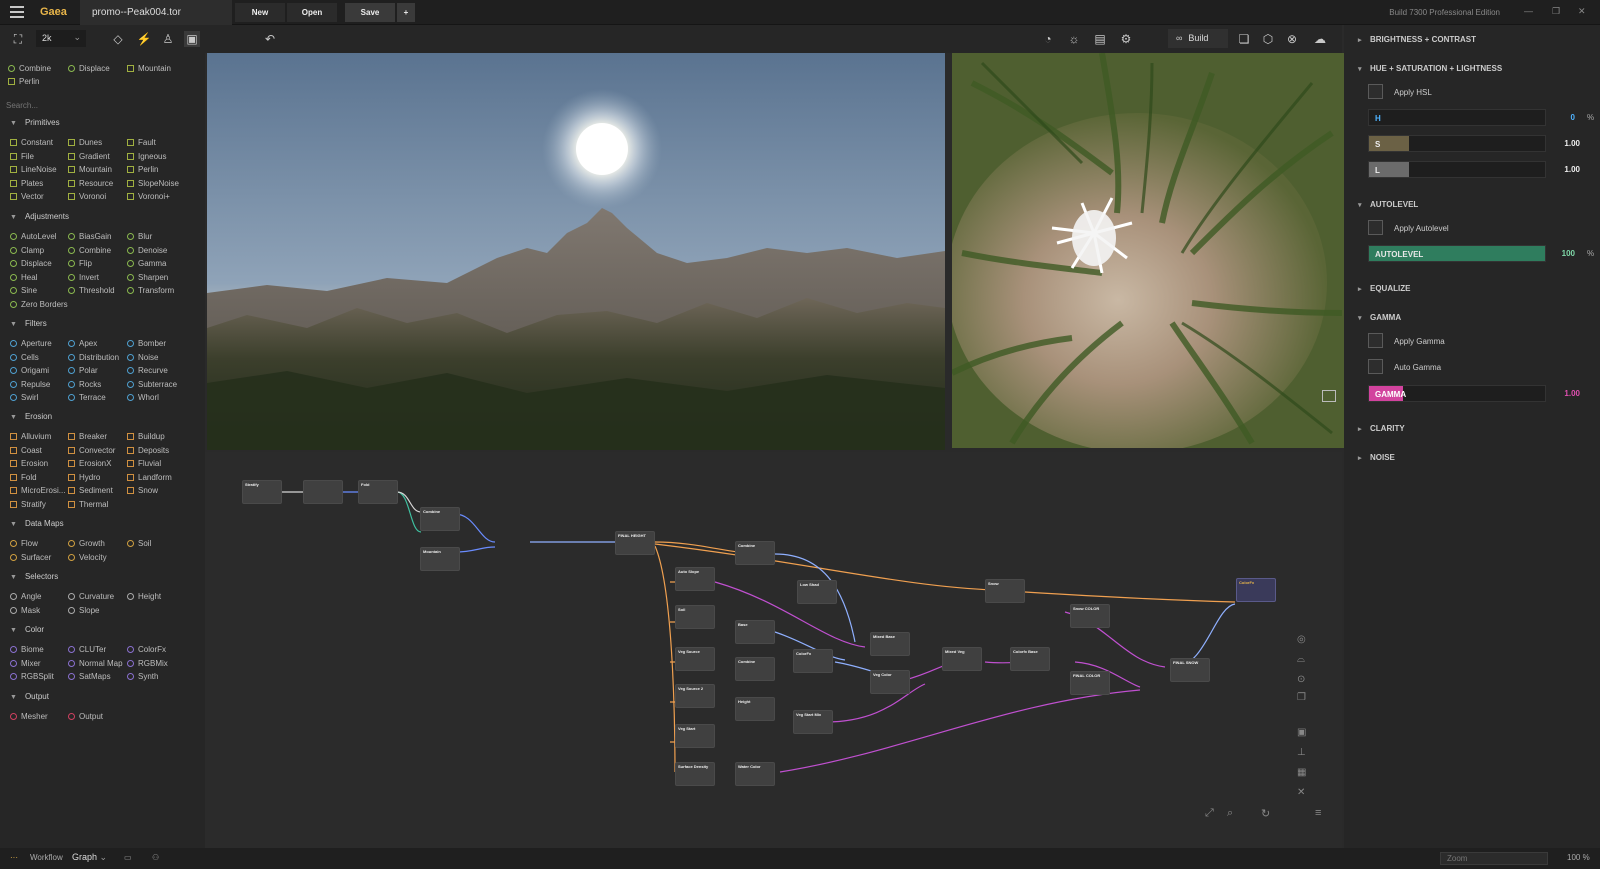 The width and height of the screenshot is (1600, 869). Describe the element at coordinates (31, 263) in the screenshot. I see `node-item-displace: Displace` at that location.